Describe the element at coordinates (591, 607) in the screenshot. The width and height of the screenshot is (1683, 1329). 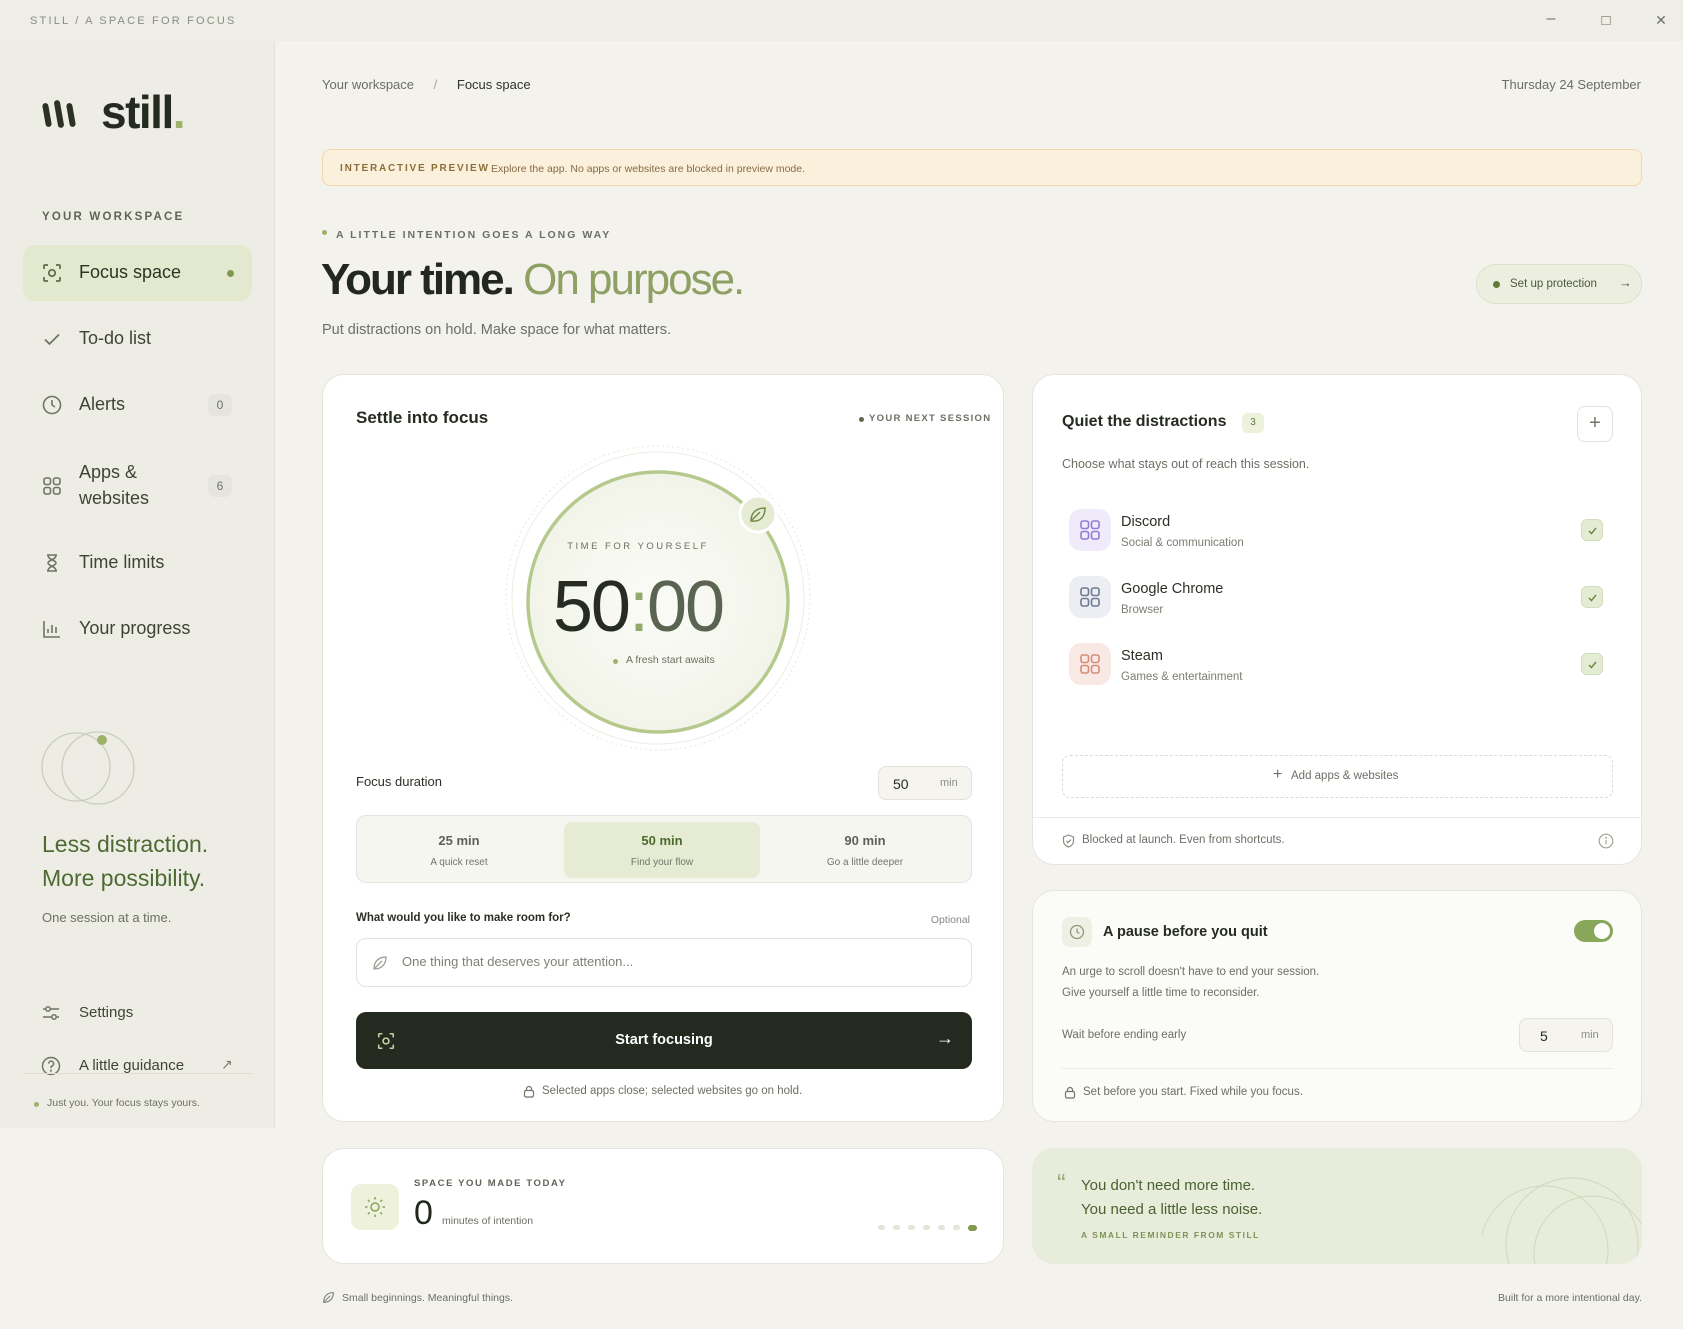
I see `timer-minutes: 50` at that location.